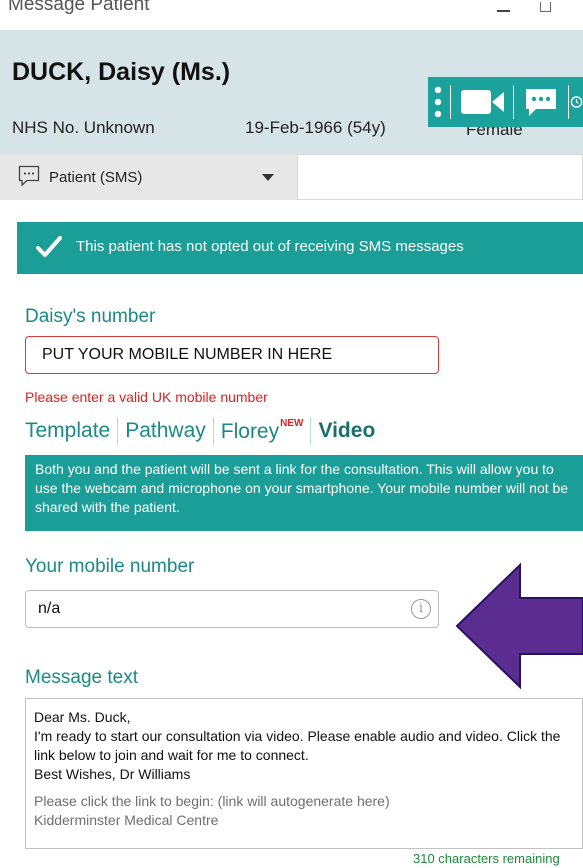 The width and height of the screenshot is (583, 868). What do you see at coordinates (438, 102) in the screenshot?
I see `more-vertical-icon` at bounding box center [438, 102].